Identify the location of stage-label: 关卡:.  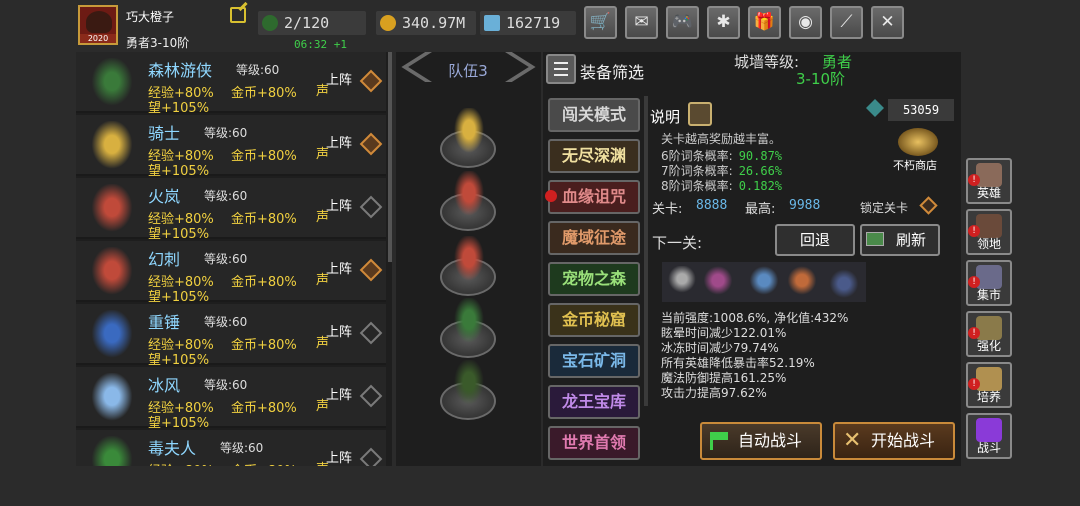
(667, 209).